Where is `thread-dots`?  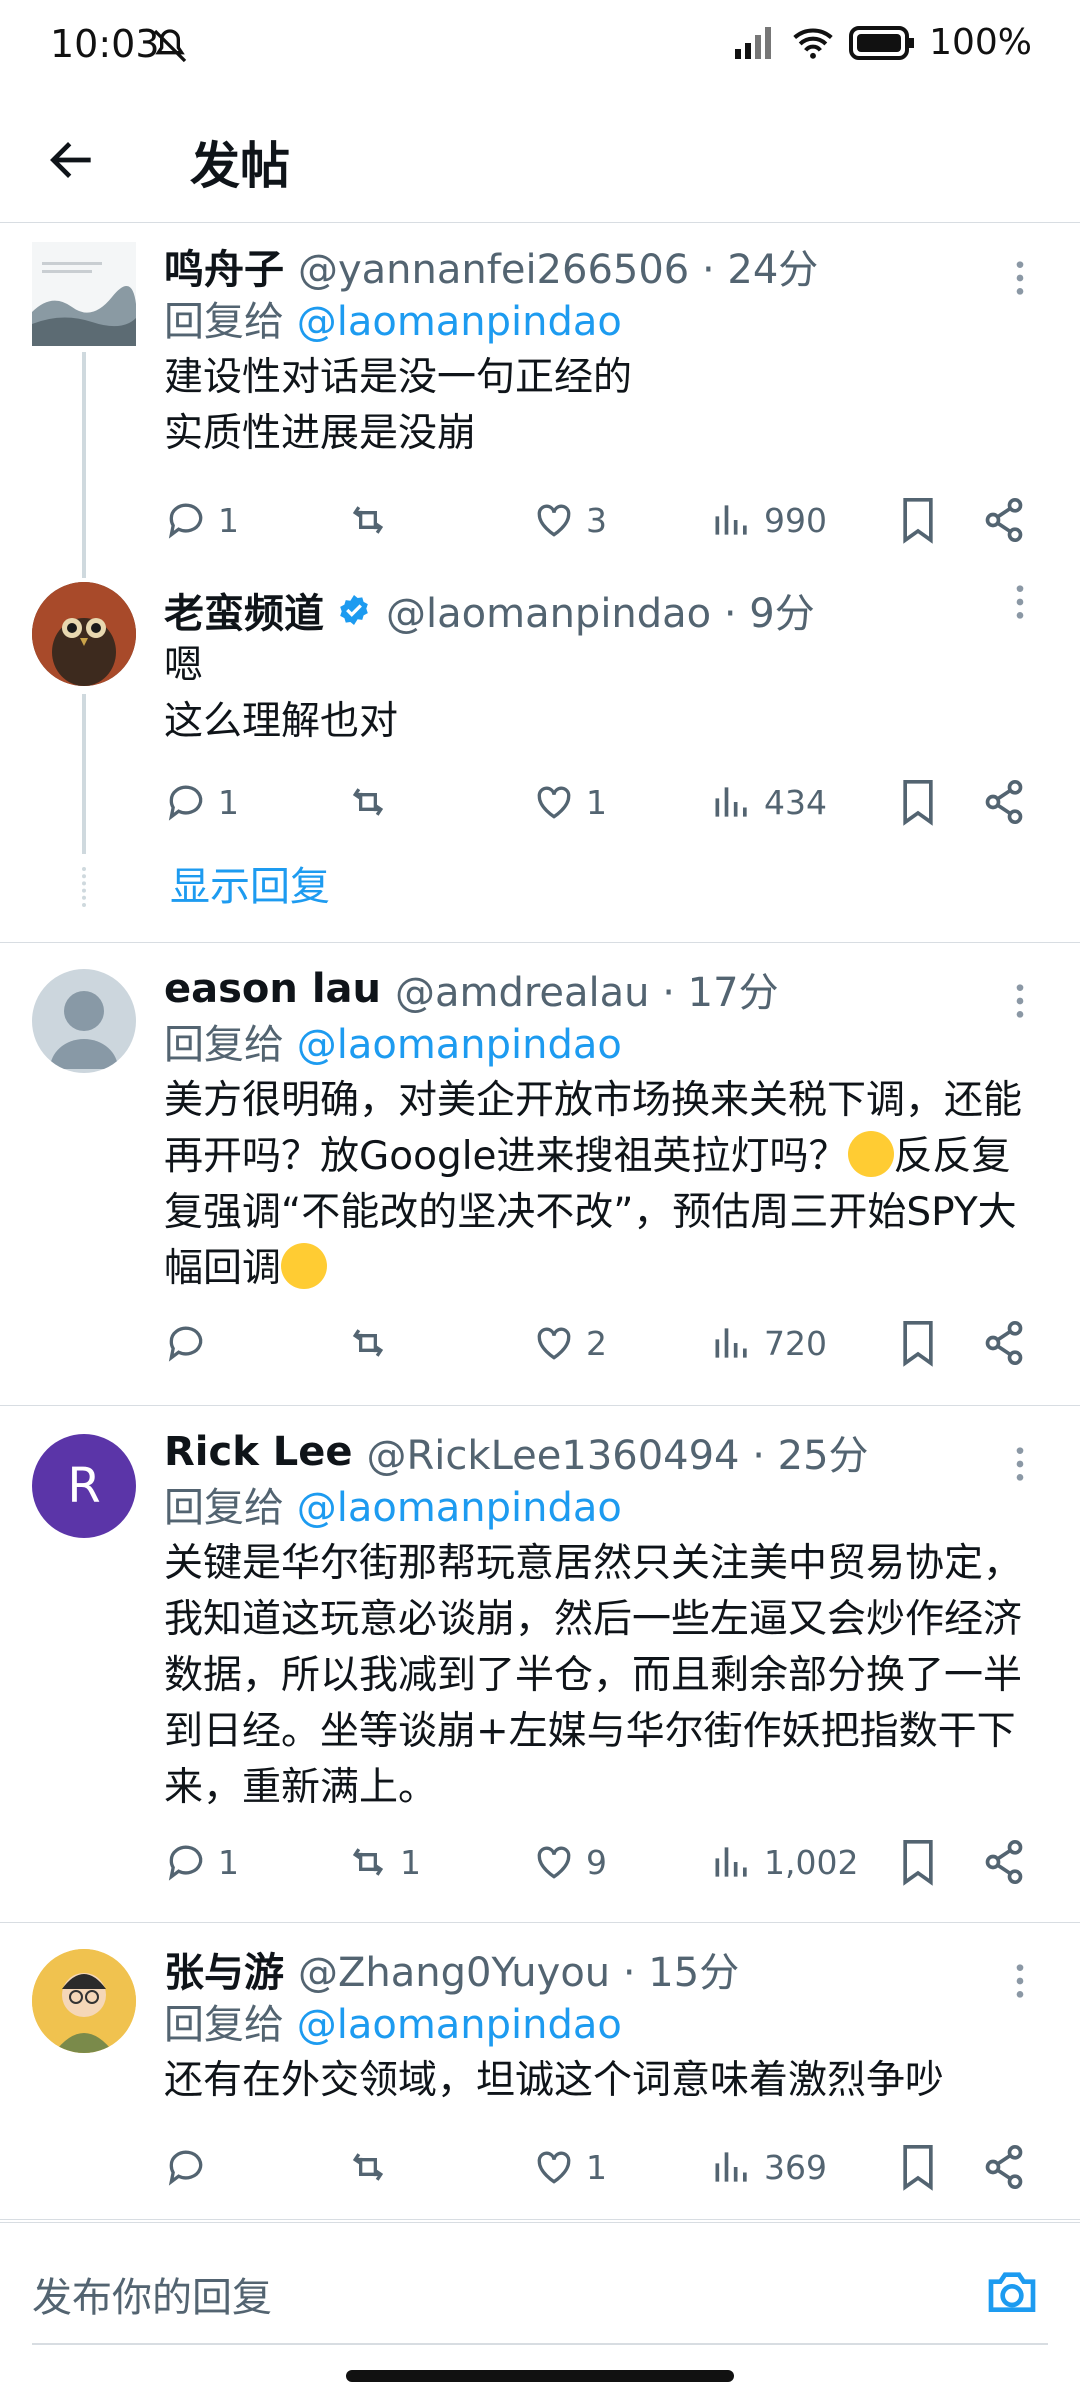
thread-dots is located at coordinates (84, 887).